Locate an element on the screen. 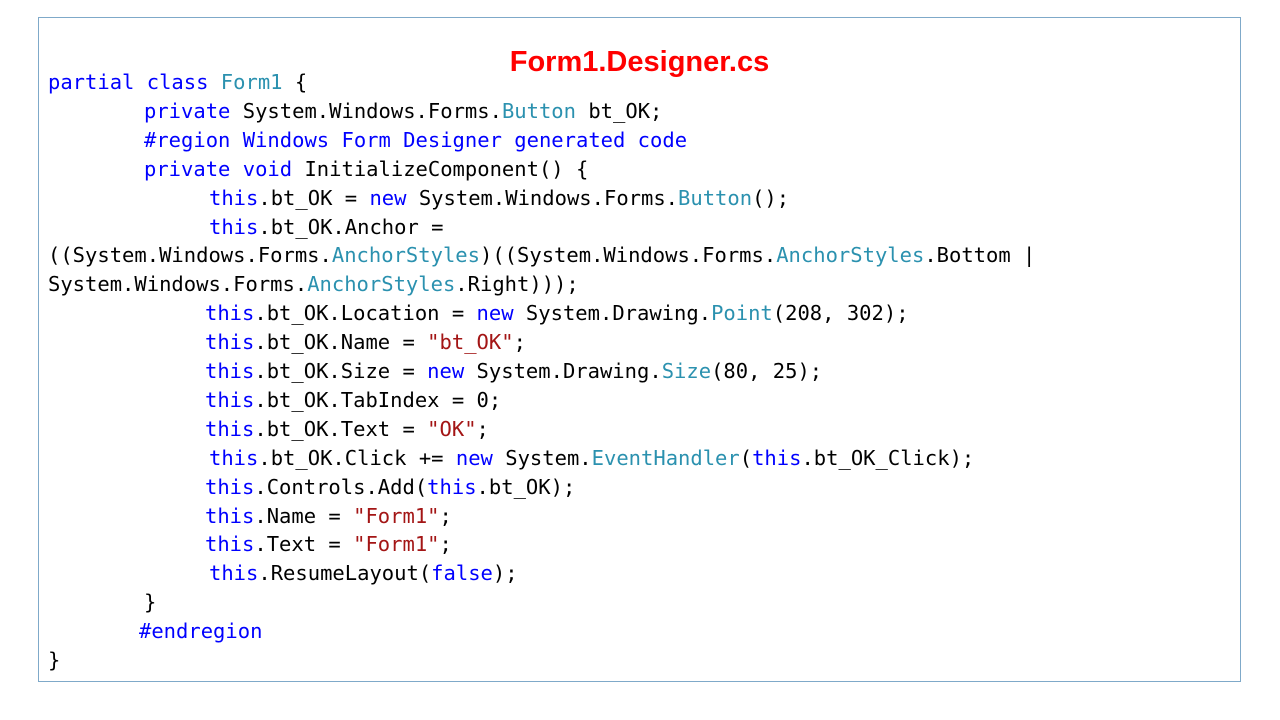 This screenshot has width=1280, height=720. code-token: .bt_OK.Location = is located at coordinates (365, 313).